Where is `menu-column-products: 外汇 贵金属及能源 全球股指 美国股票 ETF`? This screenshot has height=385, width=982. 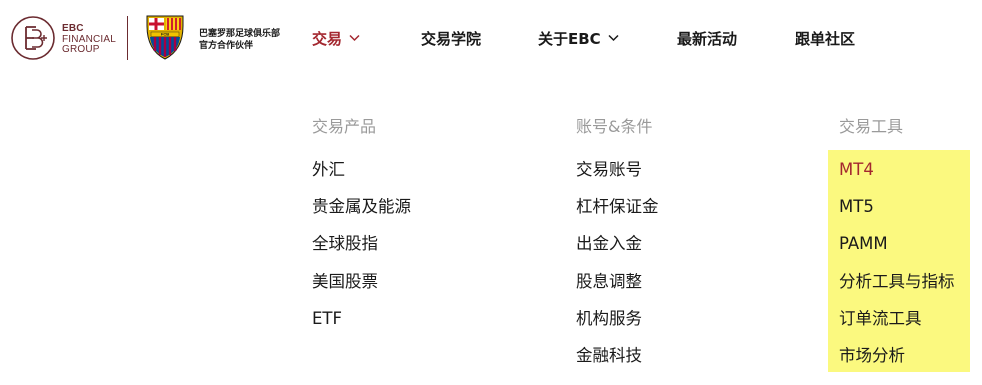 menu-column-products: 外汇 贵金属及能源 全球股指 美国股票 ETF is located at coordinates (412, 244).